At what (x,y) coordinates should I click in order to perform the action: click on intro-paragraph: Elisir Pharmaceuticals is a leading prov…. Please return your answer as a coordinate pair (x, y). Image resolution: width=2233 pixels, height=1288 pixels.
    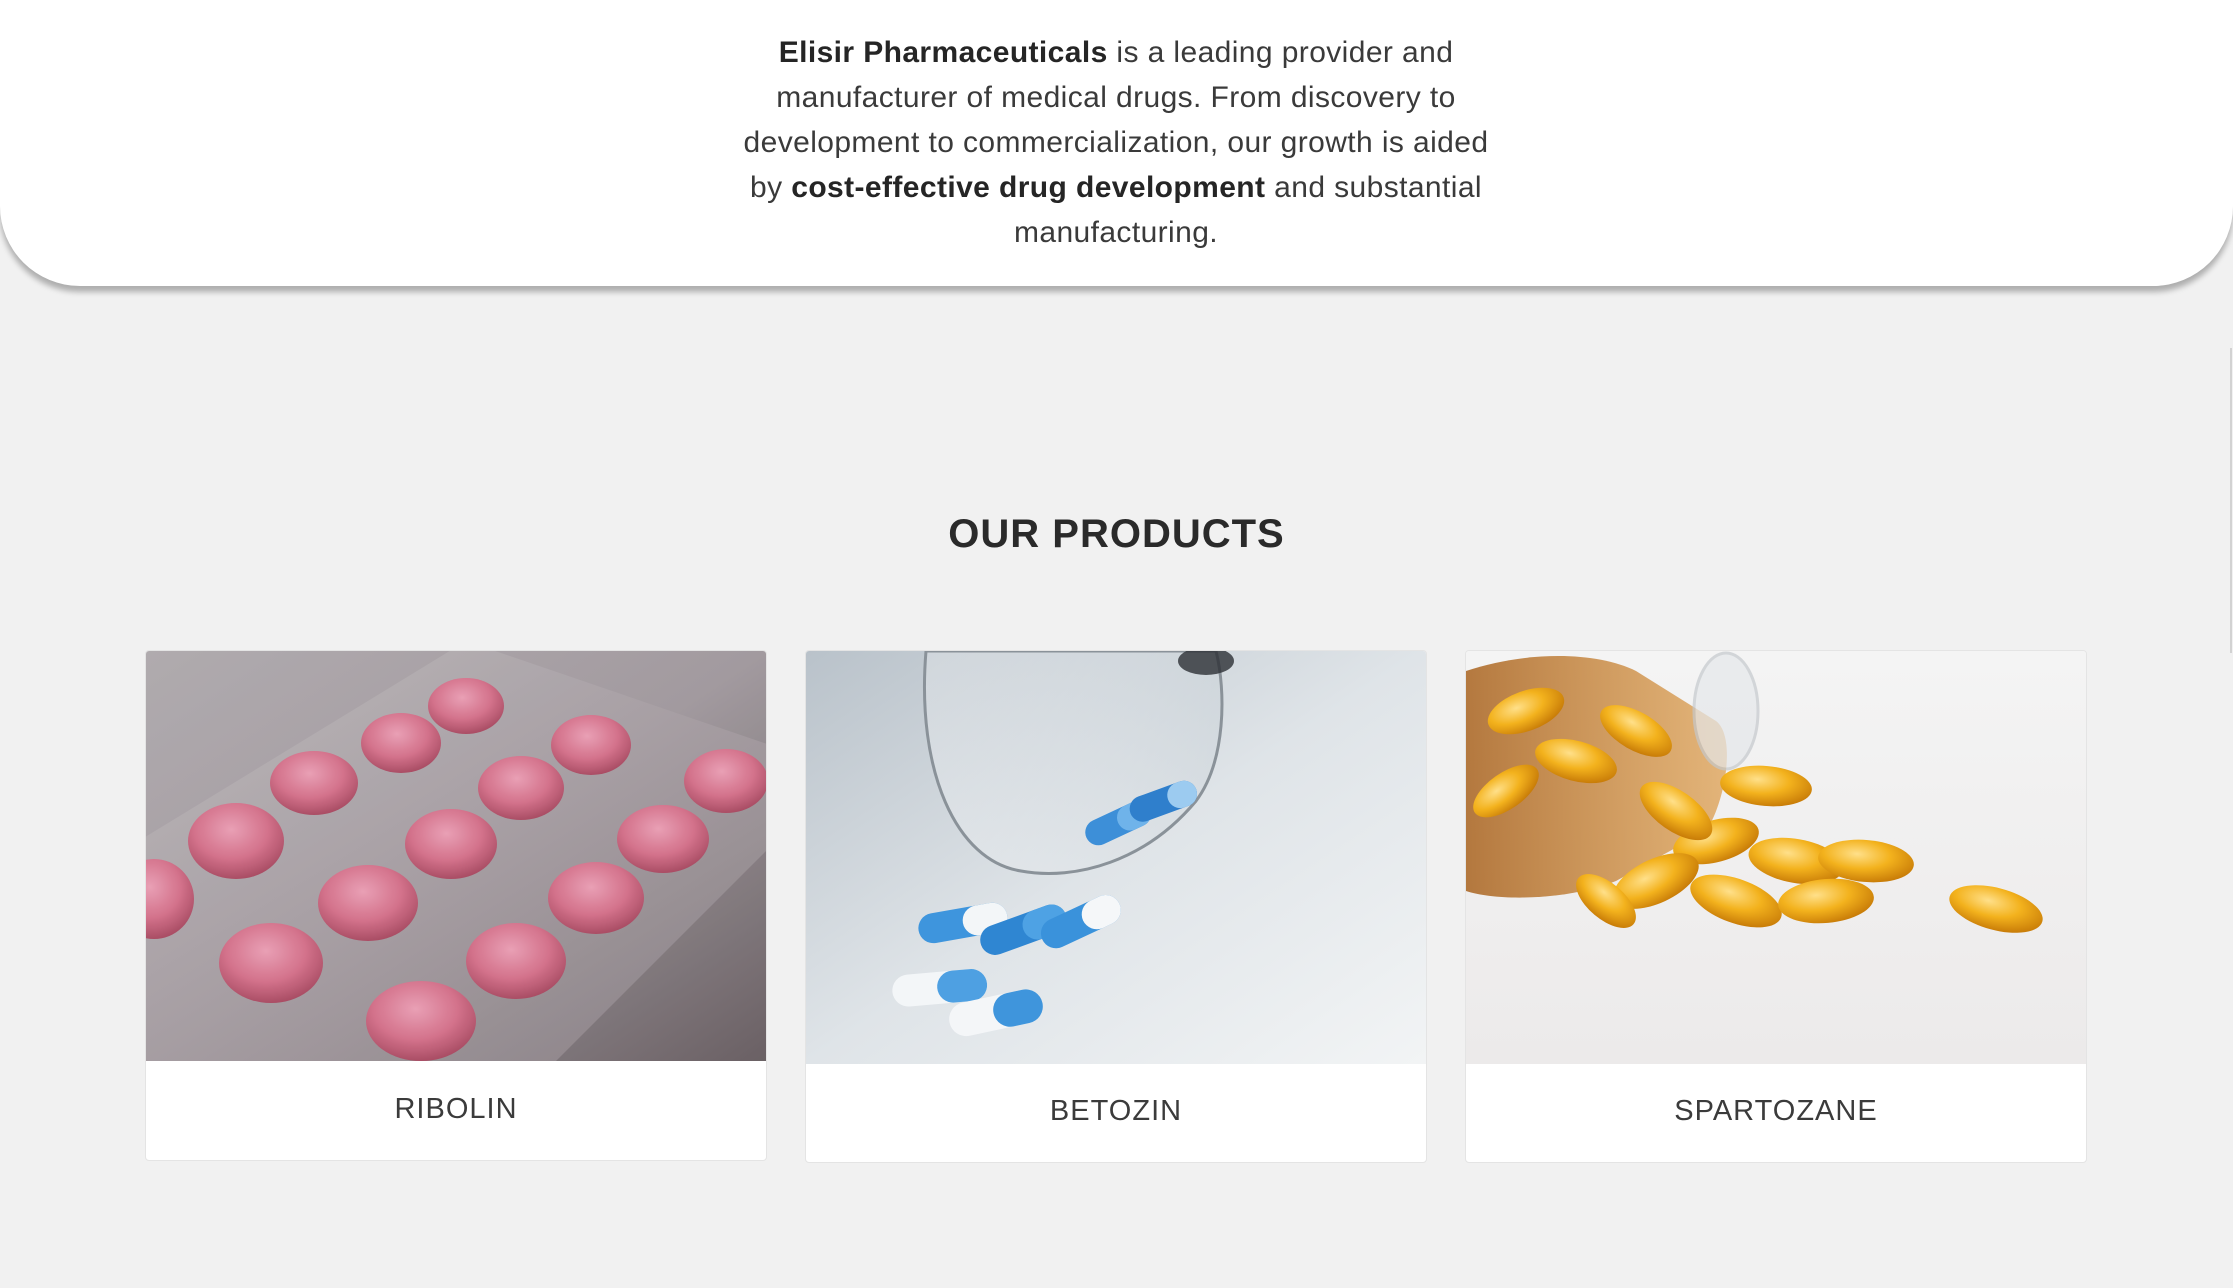
    Looking at the image, I should click on (1116, 142).